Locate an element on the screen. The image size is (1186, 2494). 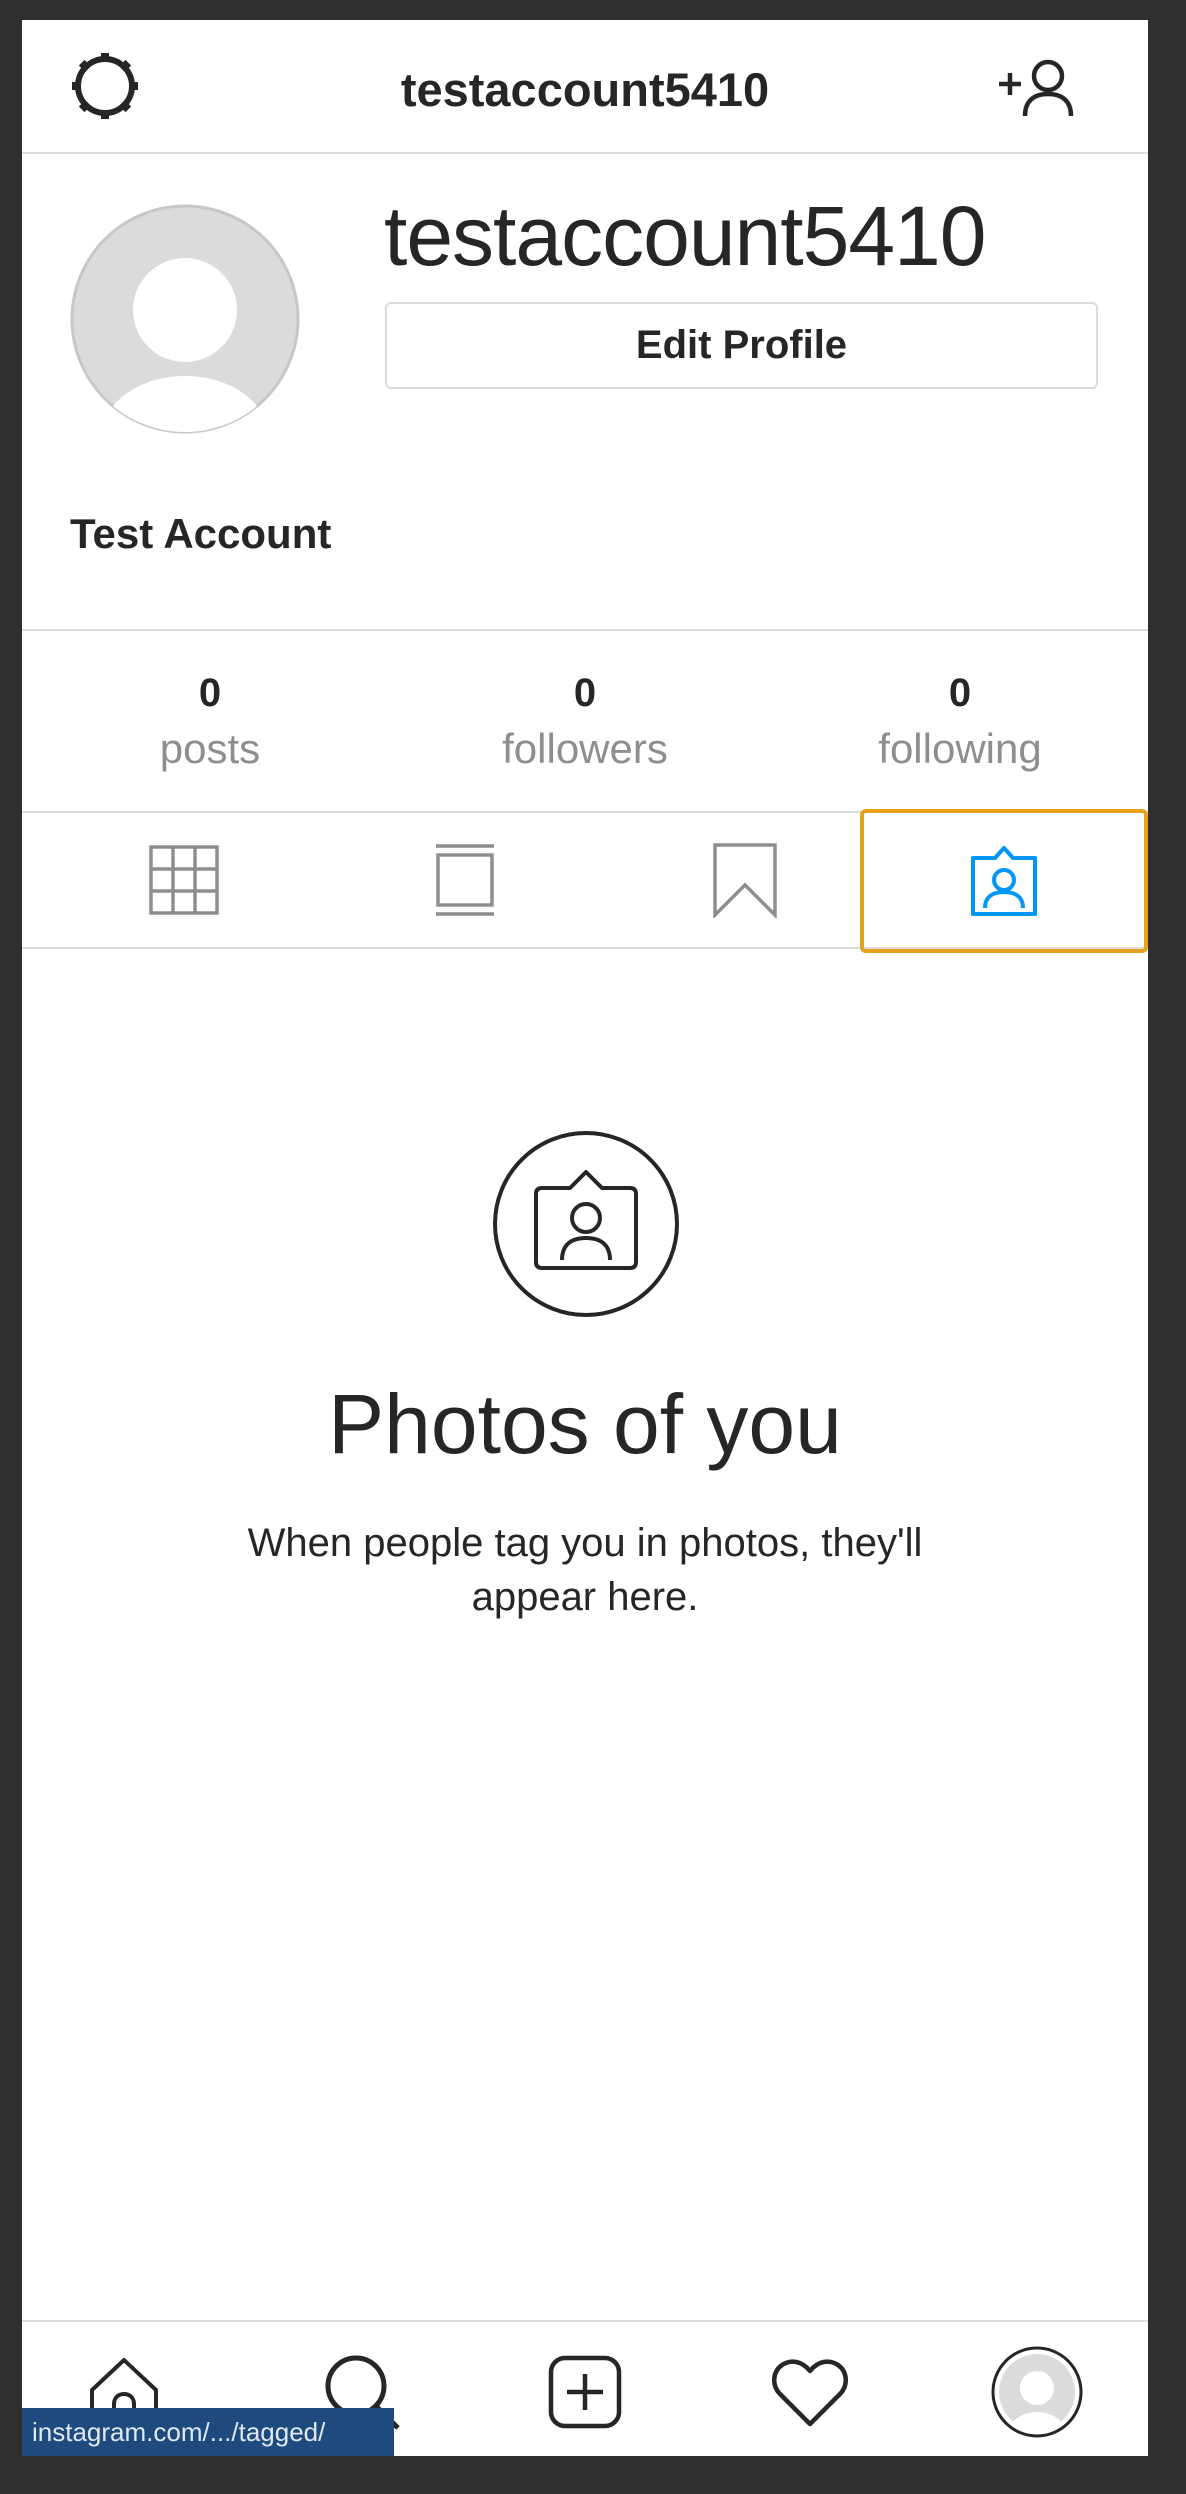
top-bar: testaccount5410 is located at coordinates (585, 87).